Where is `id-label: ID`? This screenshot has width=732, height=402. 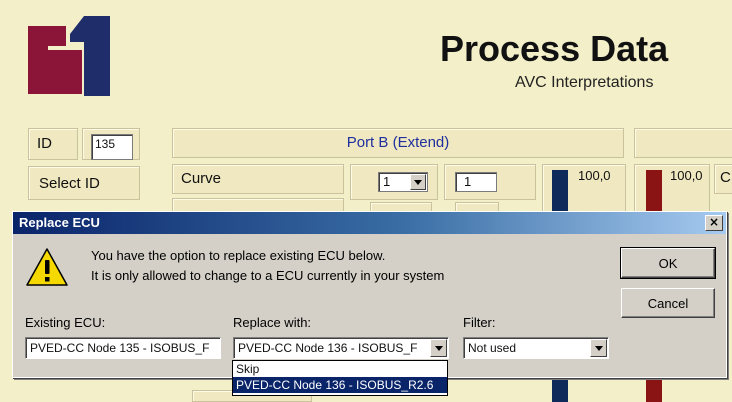 id-label: ID is located at coordinates (44, 143).